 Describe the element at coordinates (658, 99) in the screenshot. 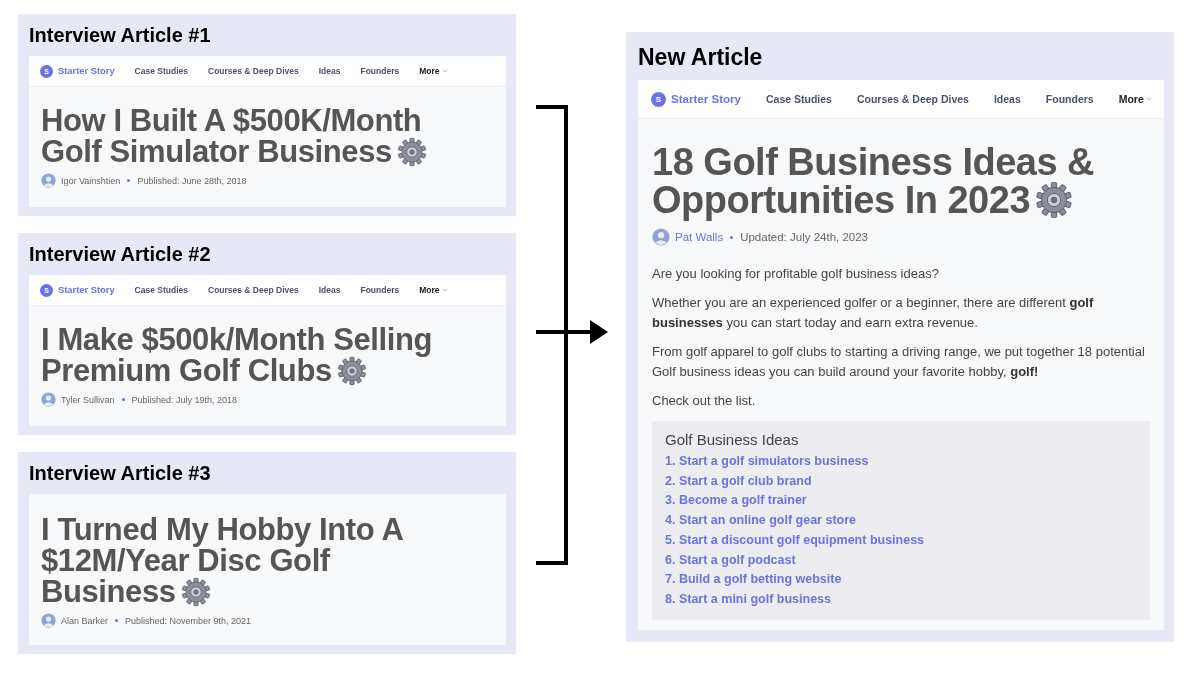

I see `logo-icon: S` at that location.